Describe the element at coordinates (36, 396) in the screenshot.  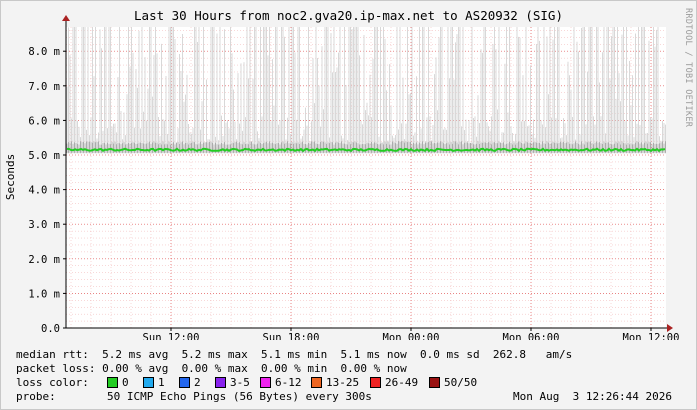
I see `probe-label: probe:` at that location.